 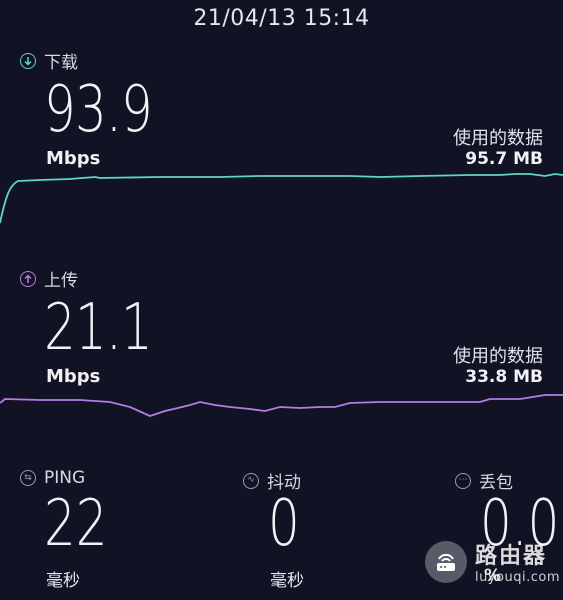 I want to click on watermark-title: 路由器, so click(x=511, y=556).